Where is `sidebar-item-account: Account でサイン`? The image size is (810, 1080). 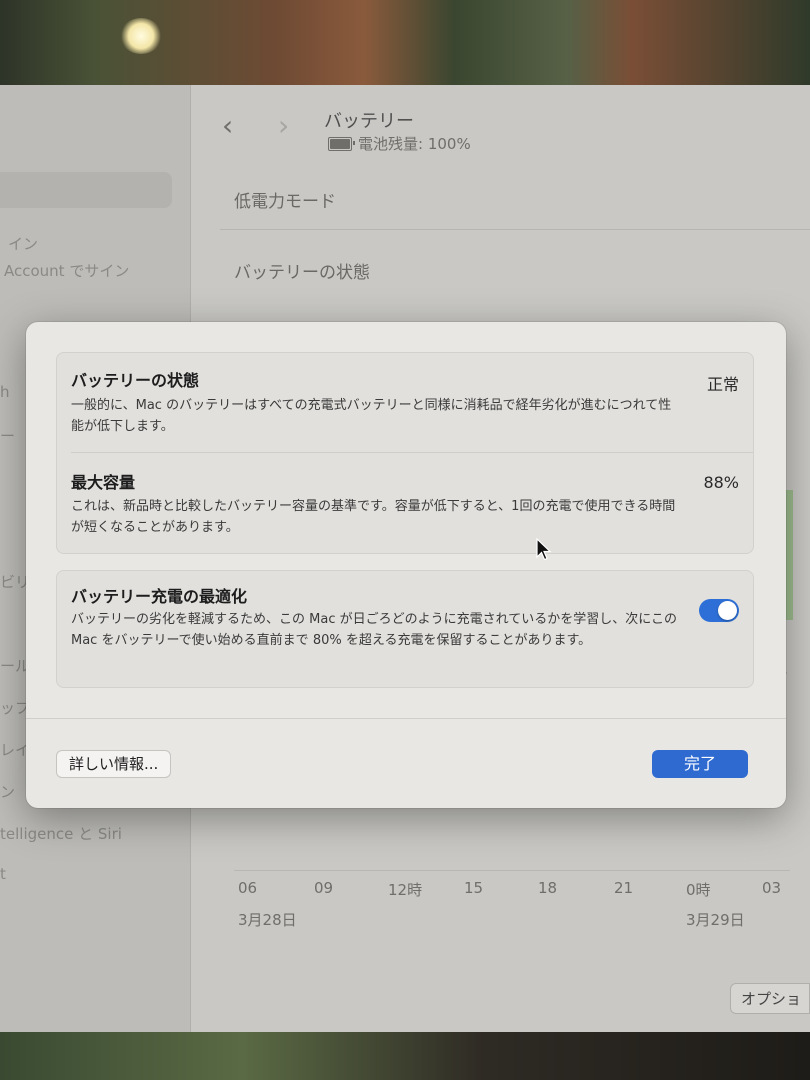
sidebar-item-account: Account でサイン is located at coordinates (66, 270).